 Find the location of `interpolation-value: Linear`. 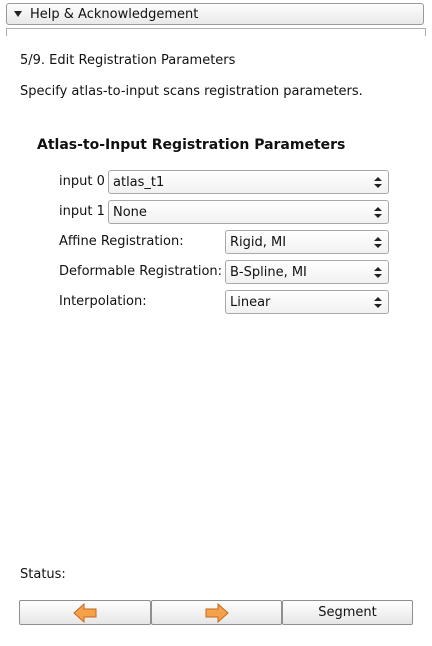

interpolation-value: Linear is located at coordinates (250, 302).